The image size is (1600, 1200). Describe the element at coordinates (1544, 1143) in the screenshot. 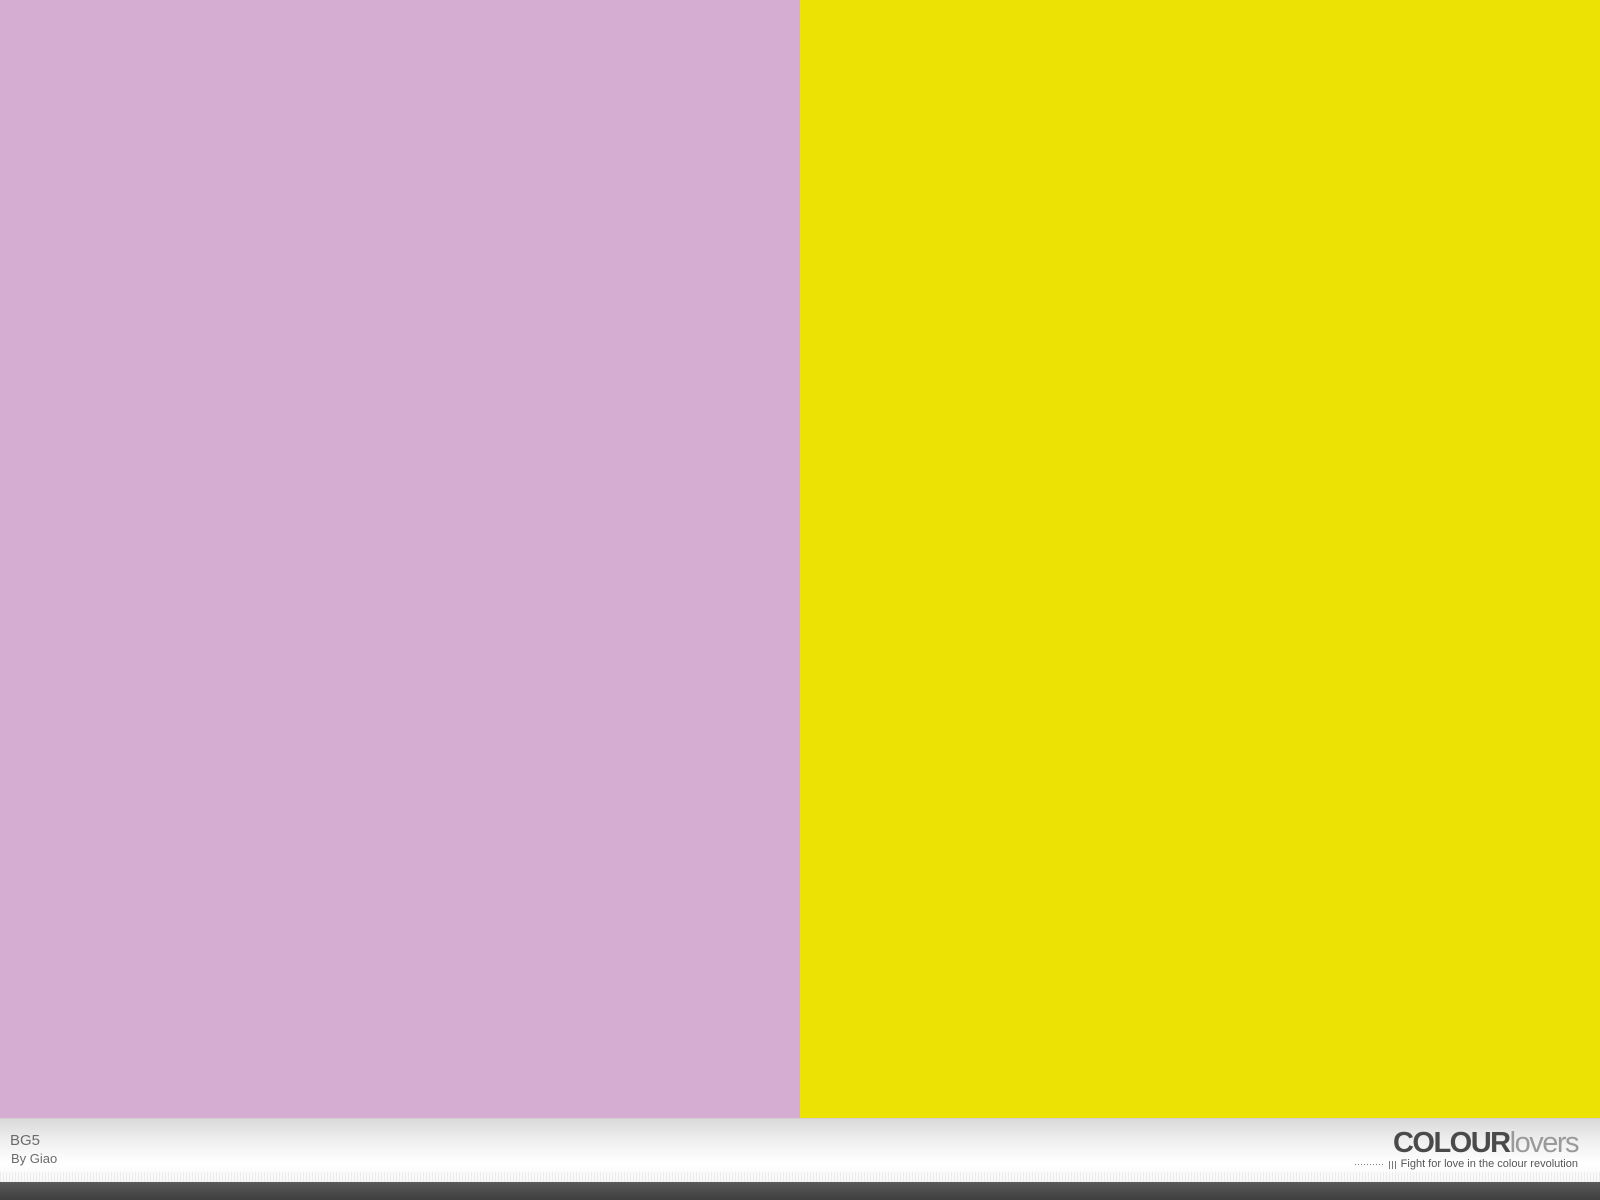

I see `logo-lovers-text: lovers` at that location.